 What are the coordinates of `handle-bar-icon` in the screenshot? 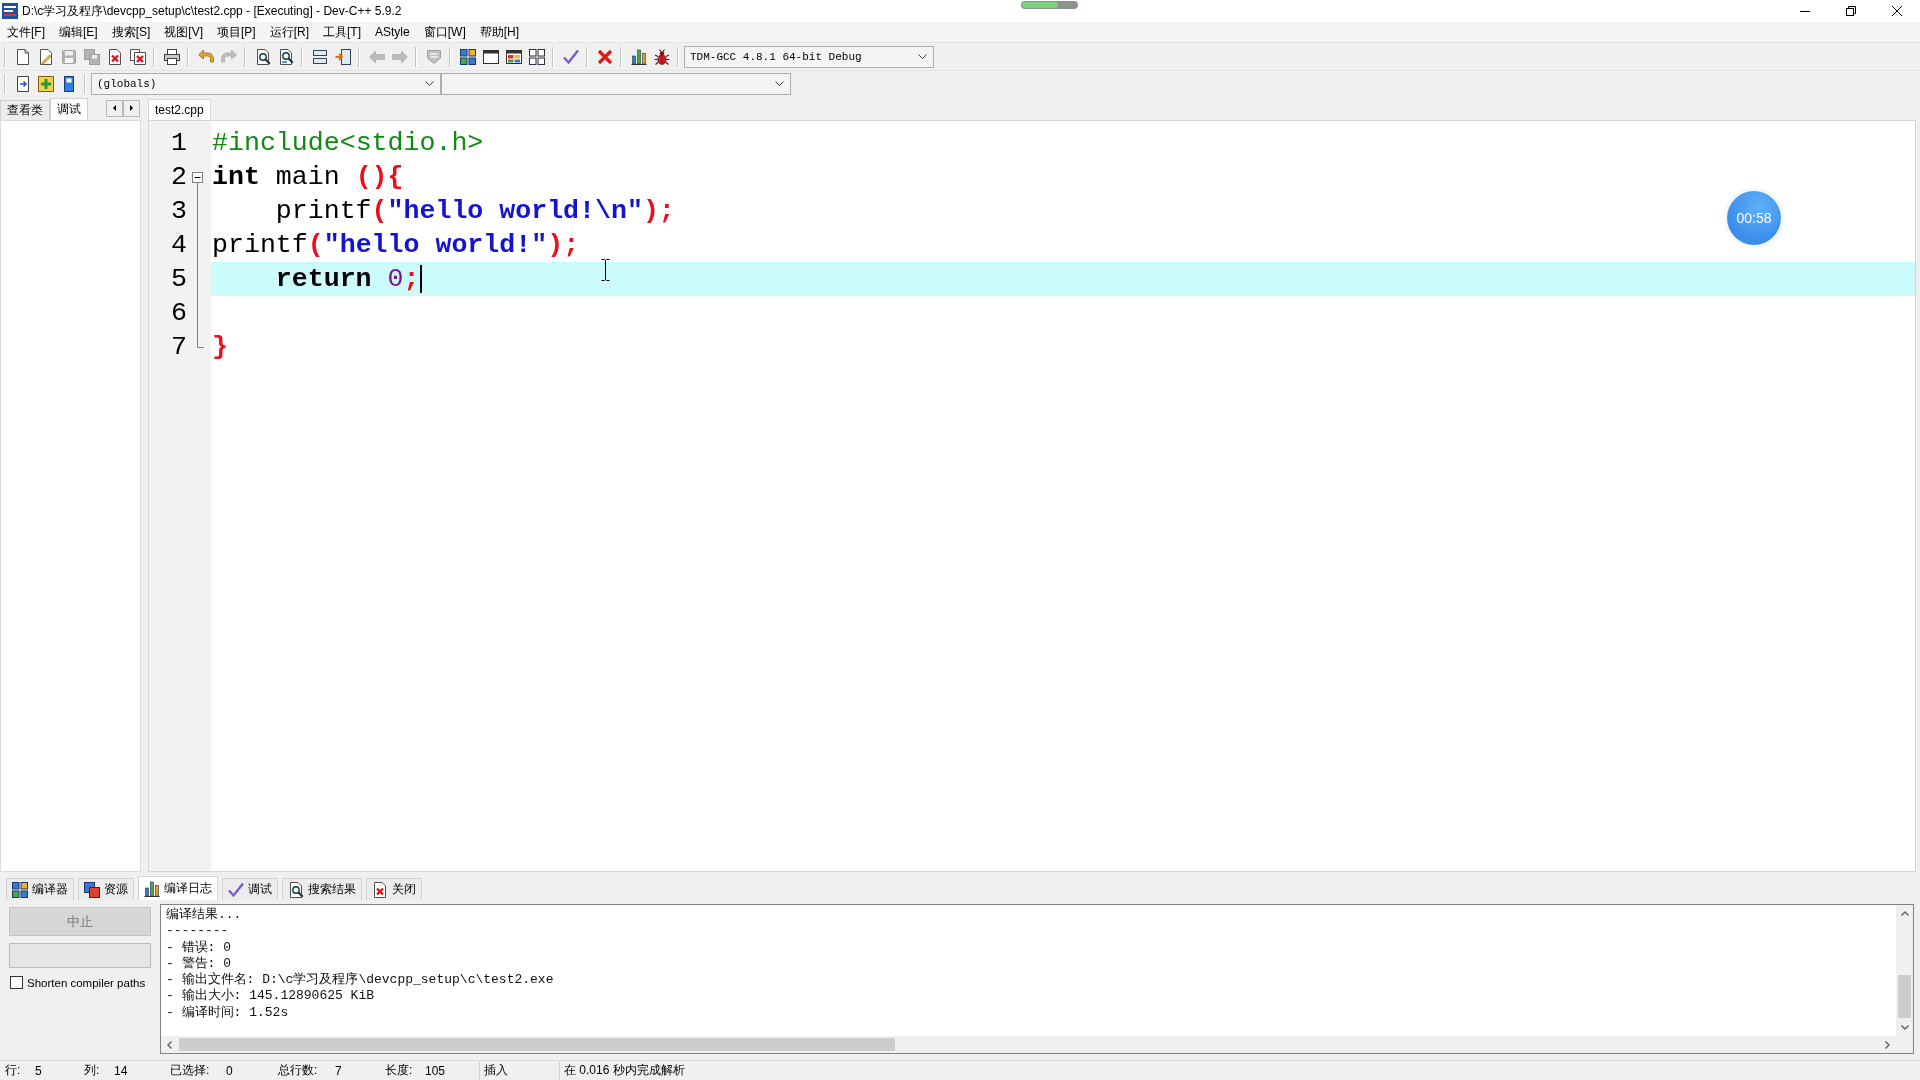 It's located at (1049, 5).